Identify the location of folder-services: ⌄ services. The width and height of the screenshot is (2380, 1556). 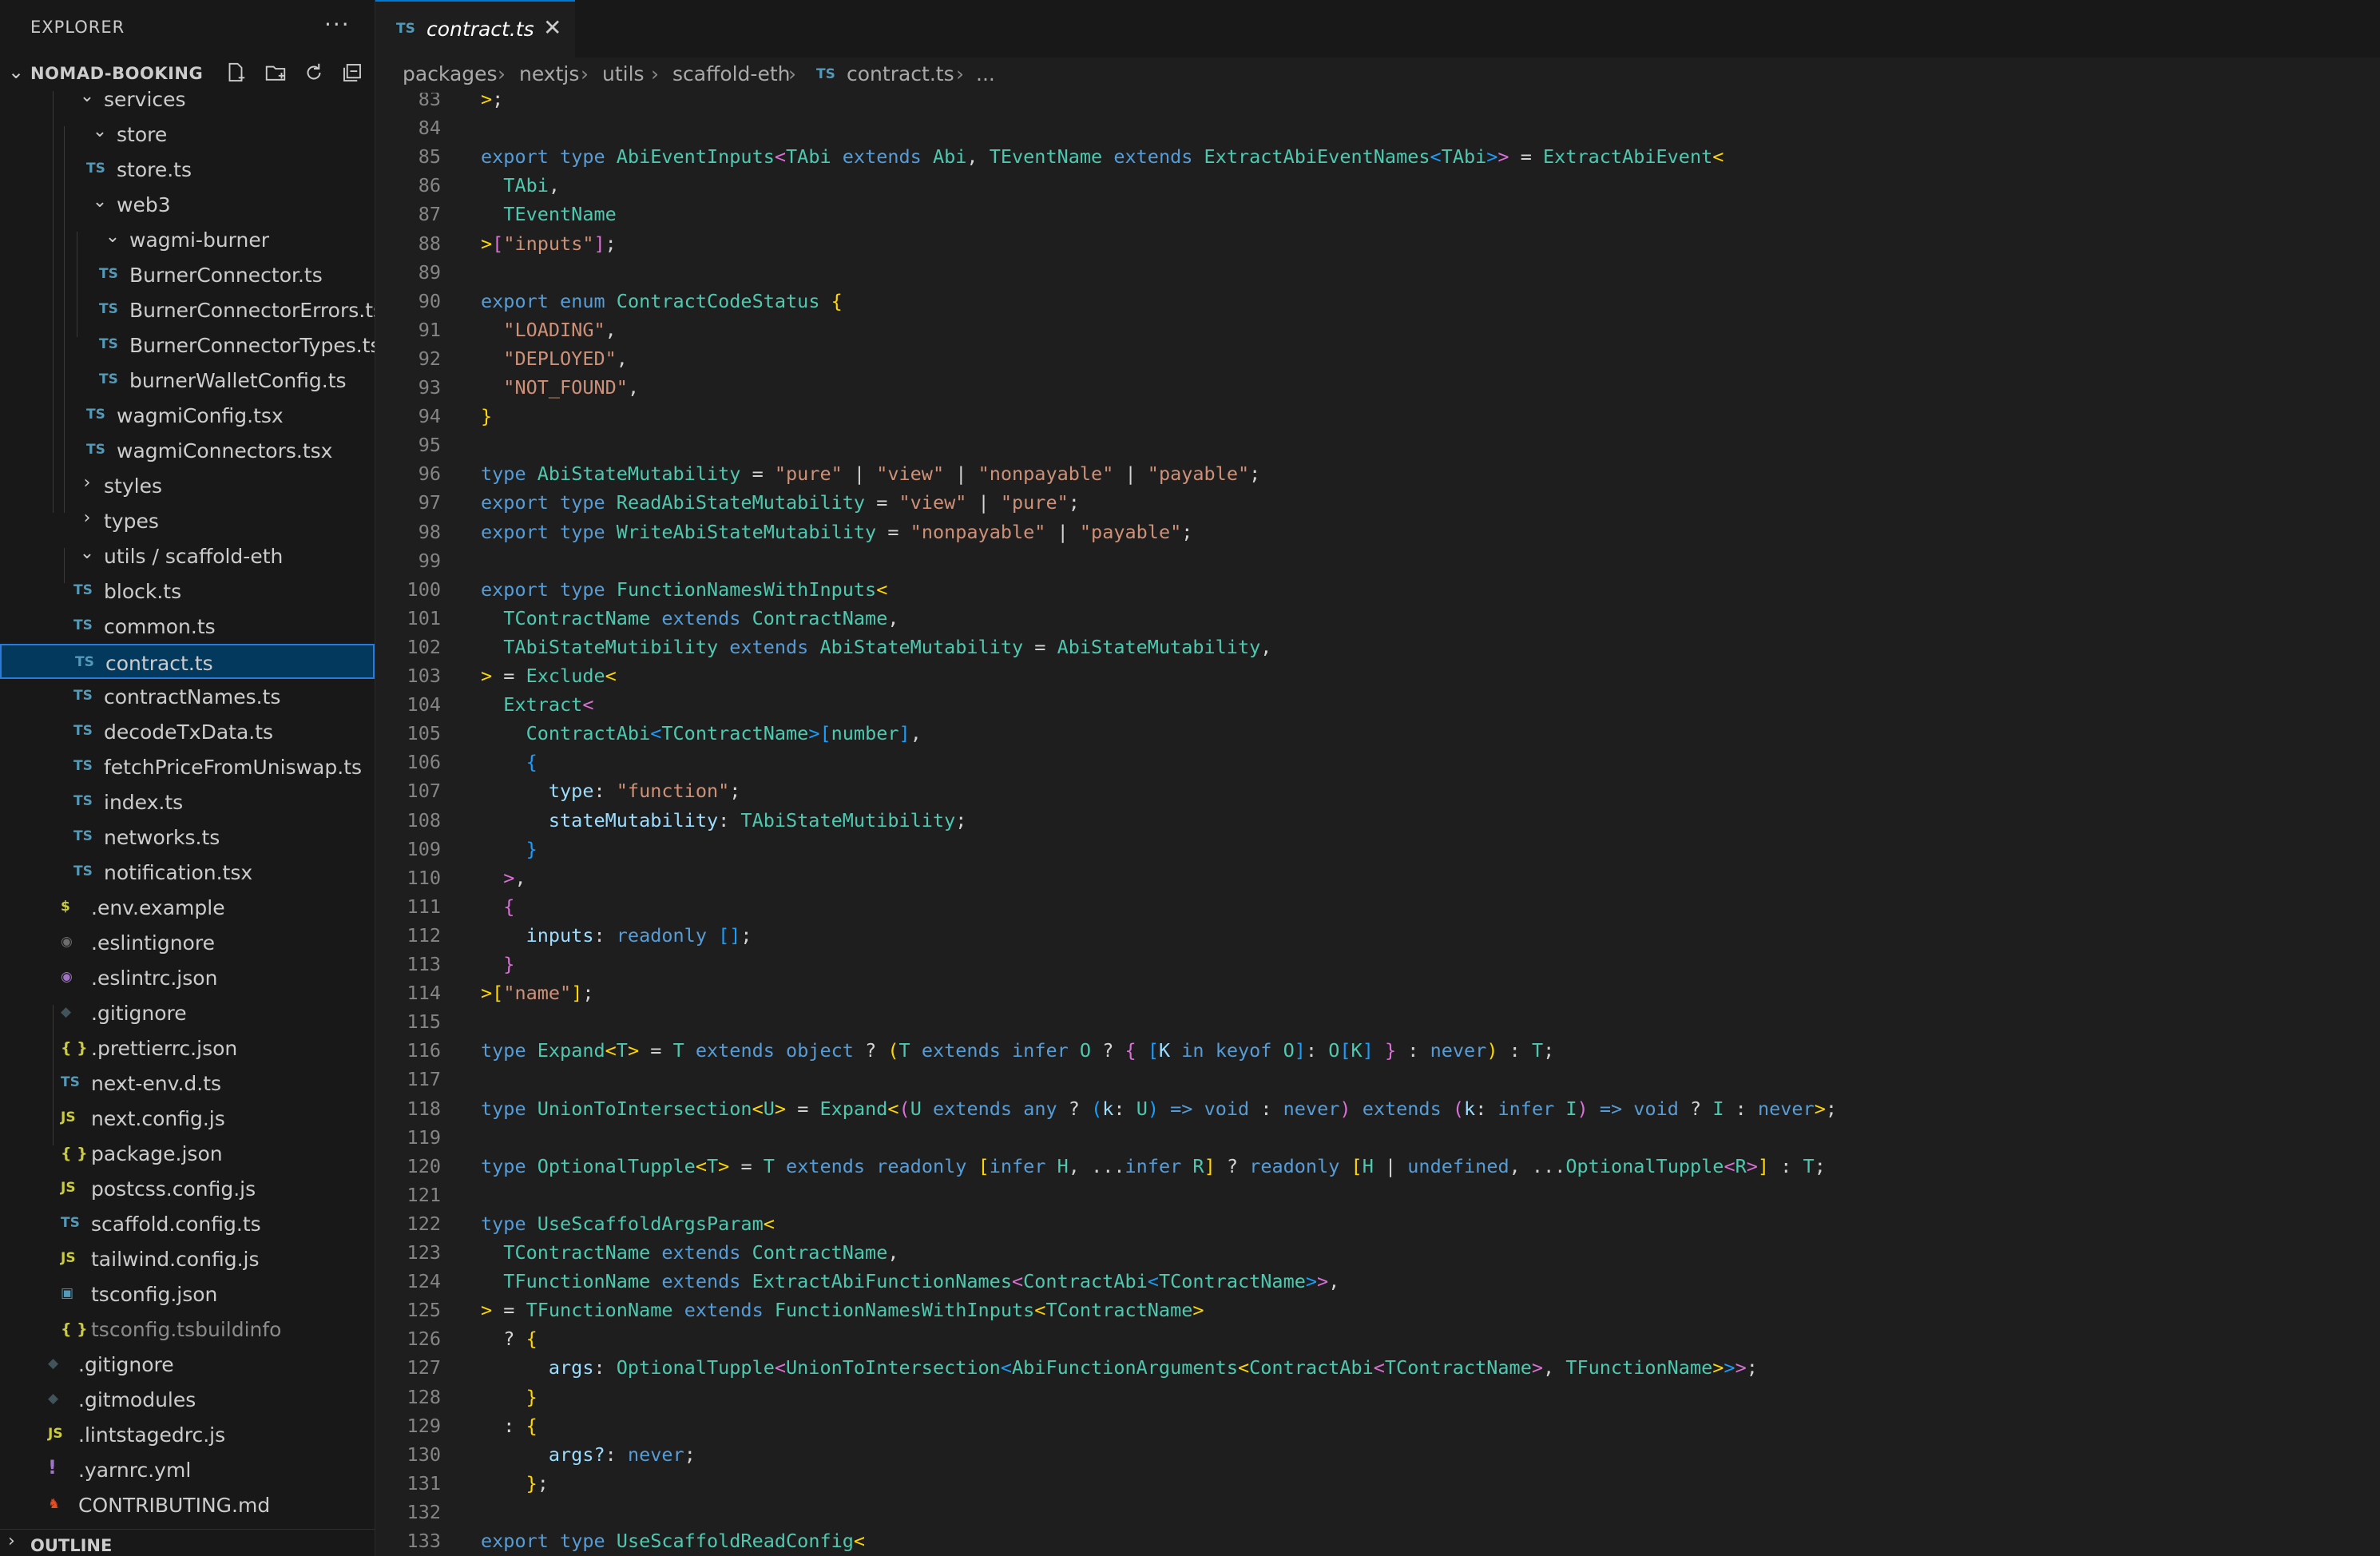
(187, 104).